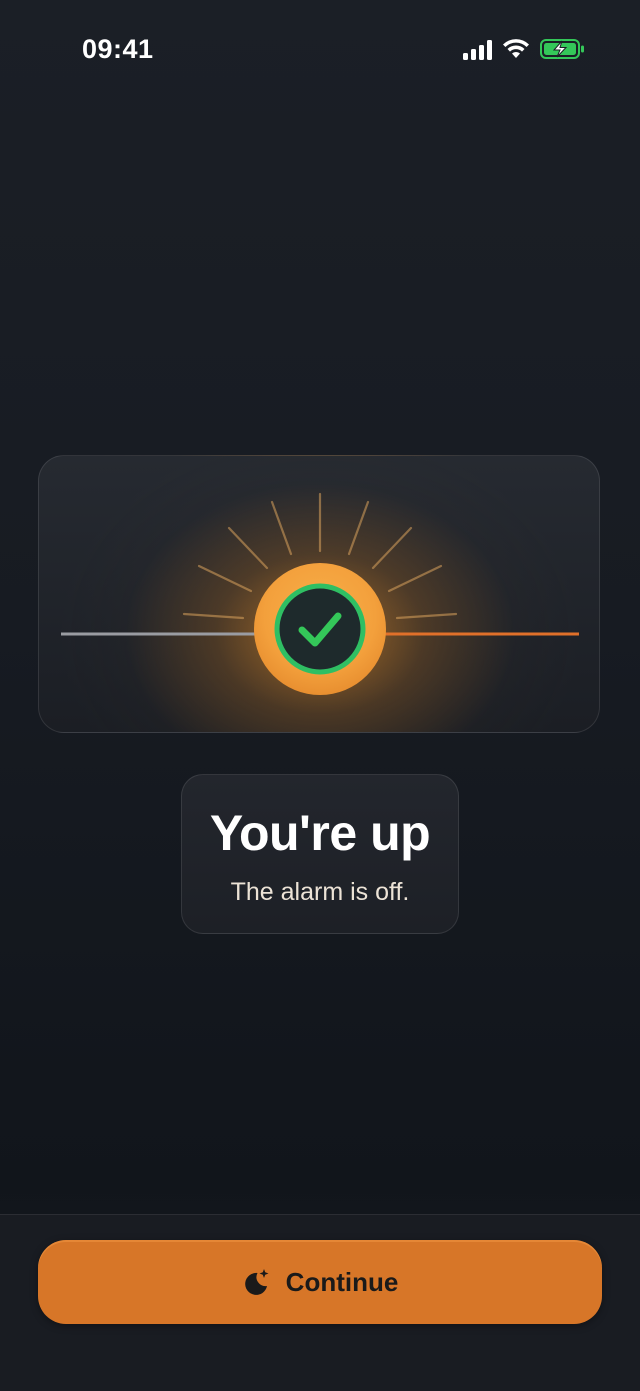  What do you see at coordinates (320, 50) in the screenshot?
I see `status-bar: 09:41` at bounding box center [320, 50].